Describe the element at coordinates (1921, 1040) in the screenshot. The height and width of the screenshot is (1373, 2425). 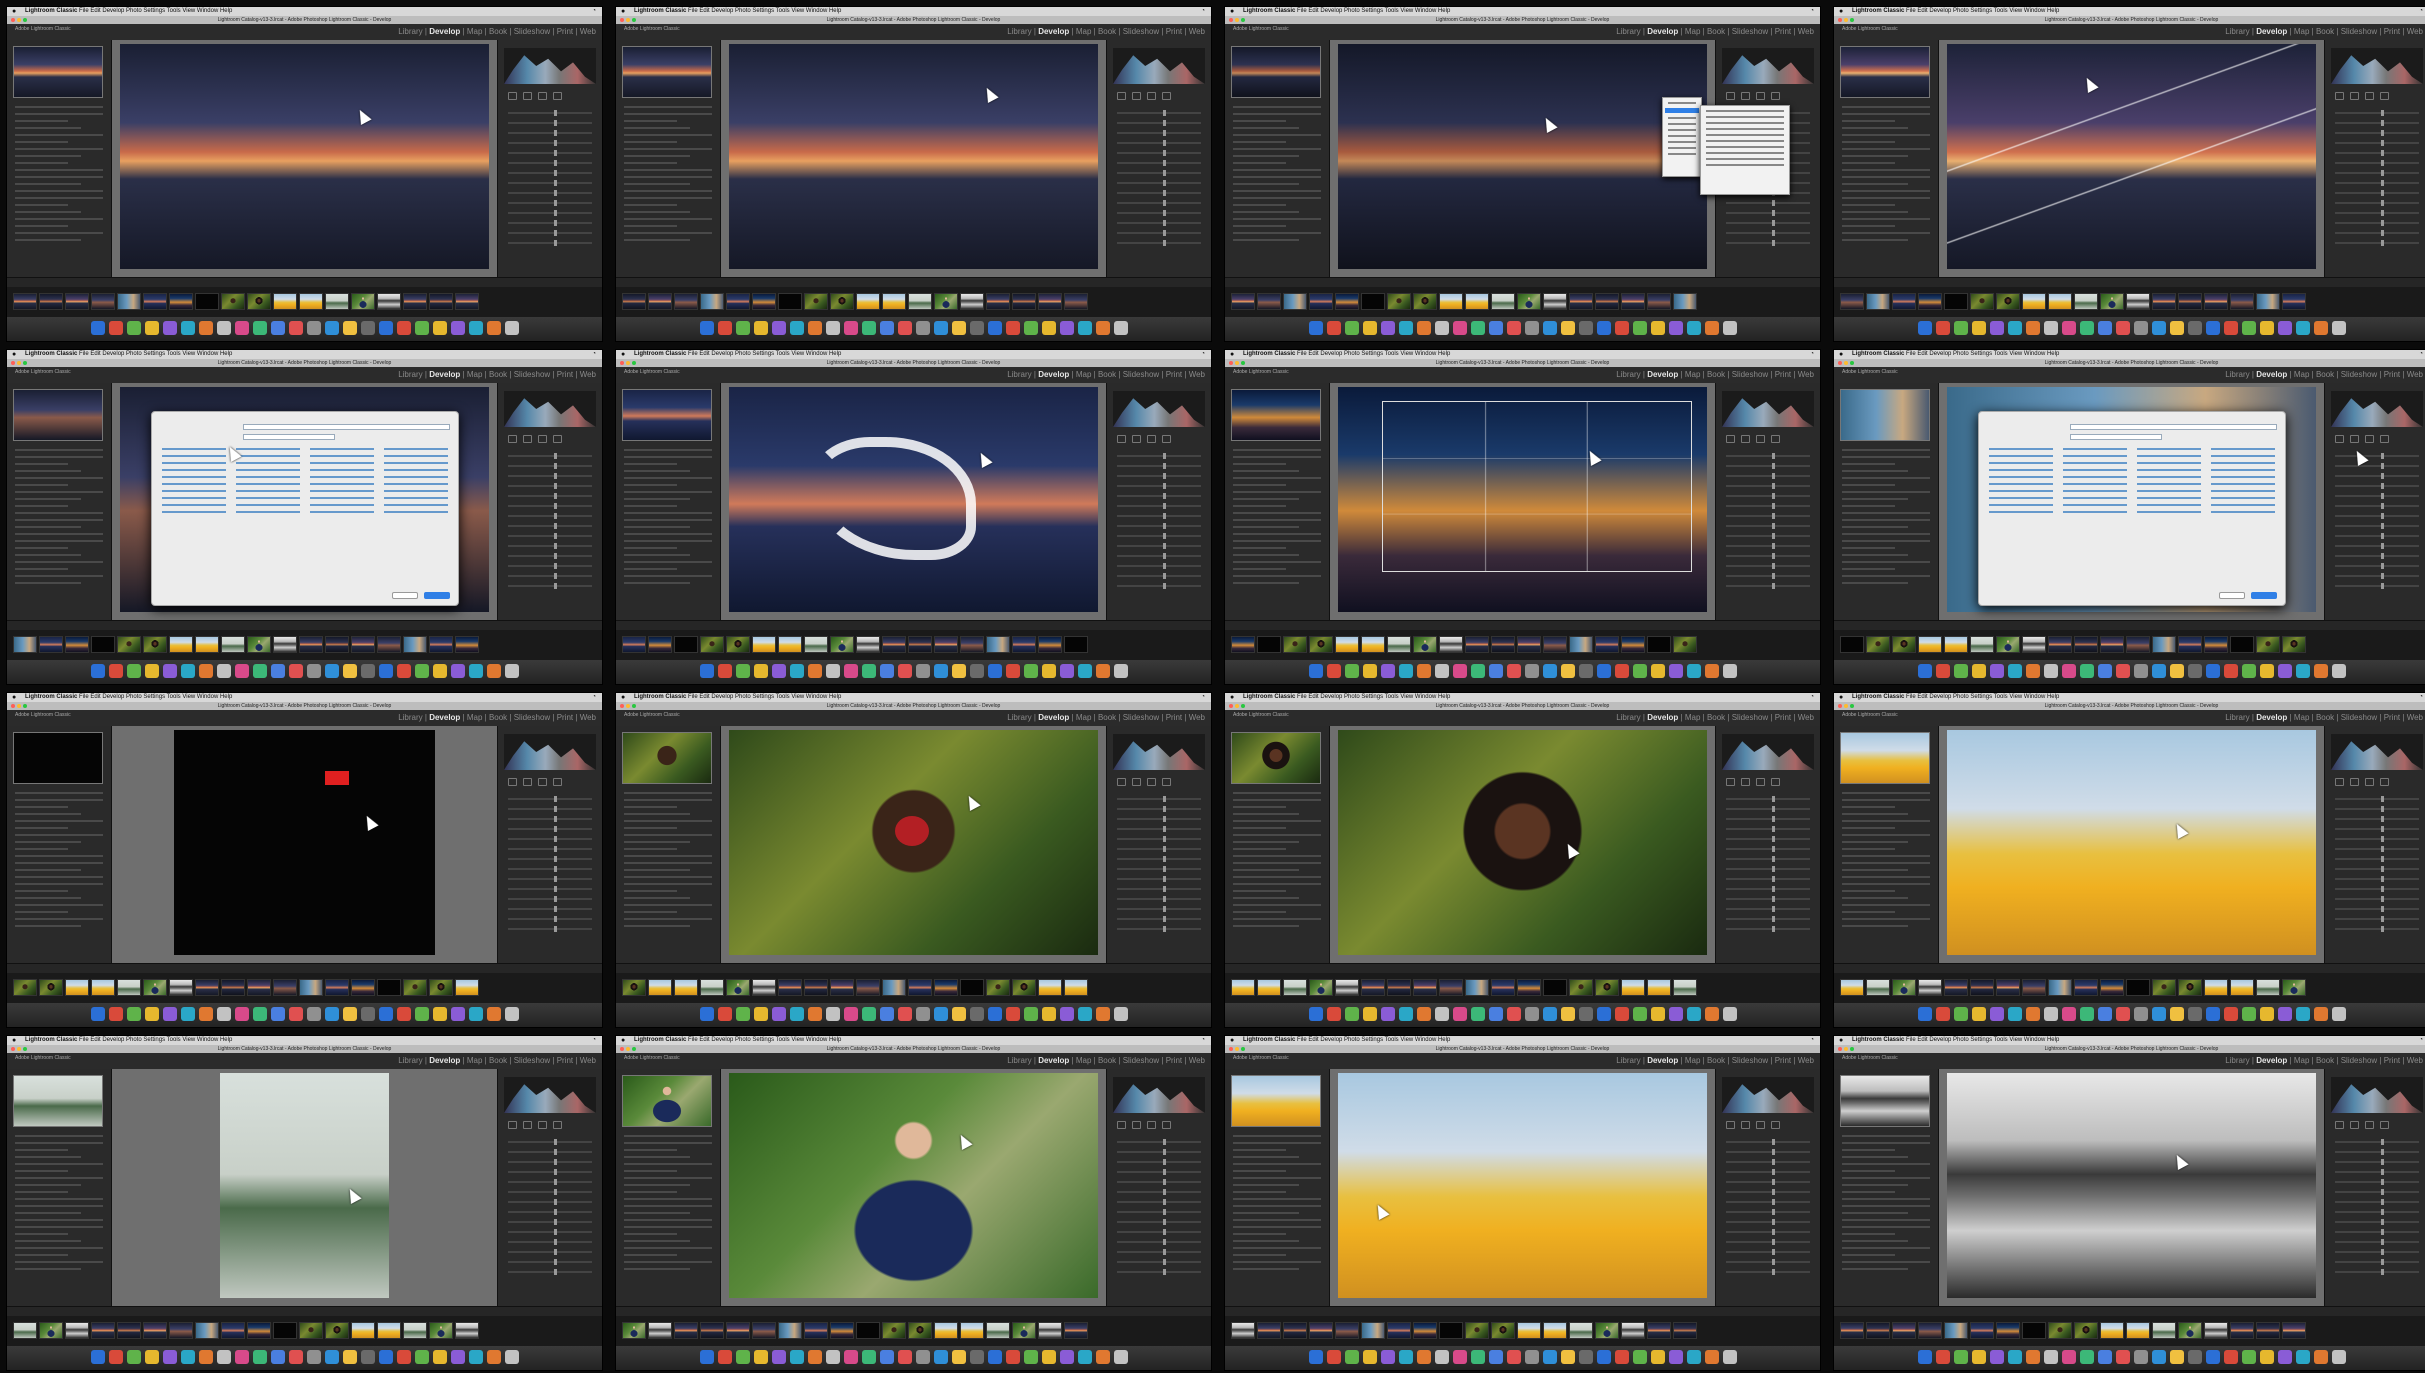
I see `menu-edit: Edit` at that location.